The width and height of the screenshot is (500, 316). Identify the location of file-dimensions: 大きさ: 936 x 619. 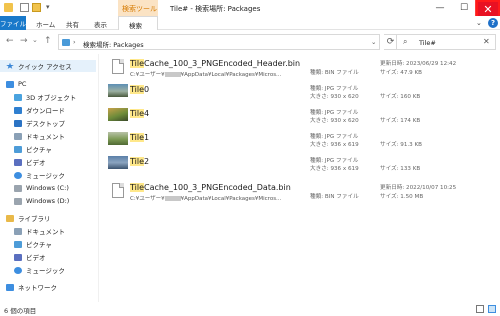
(334, 145).